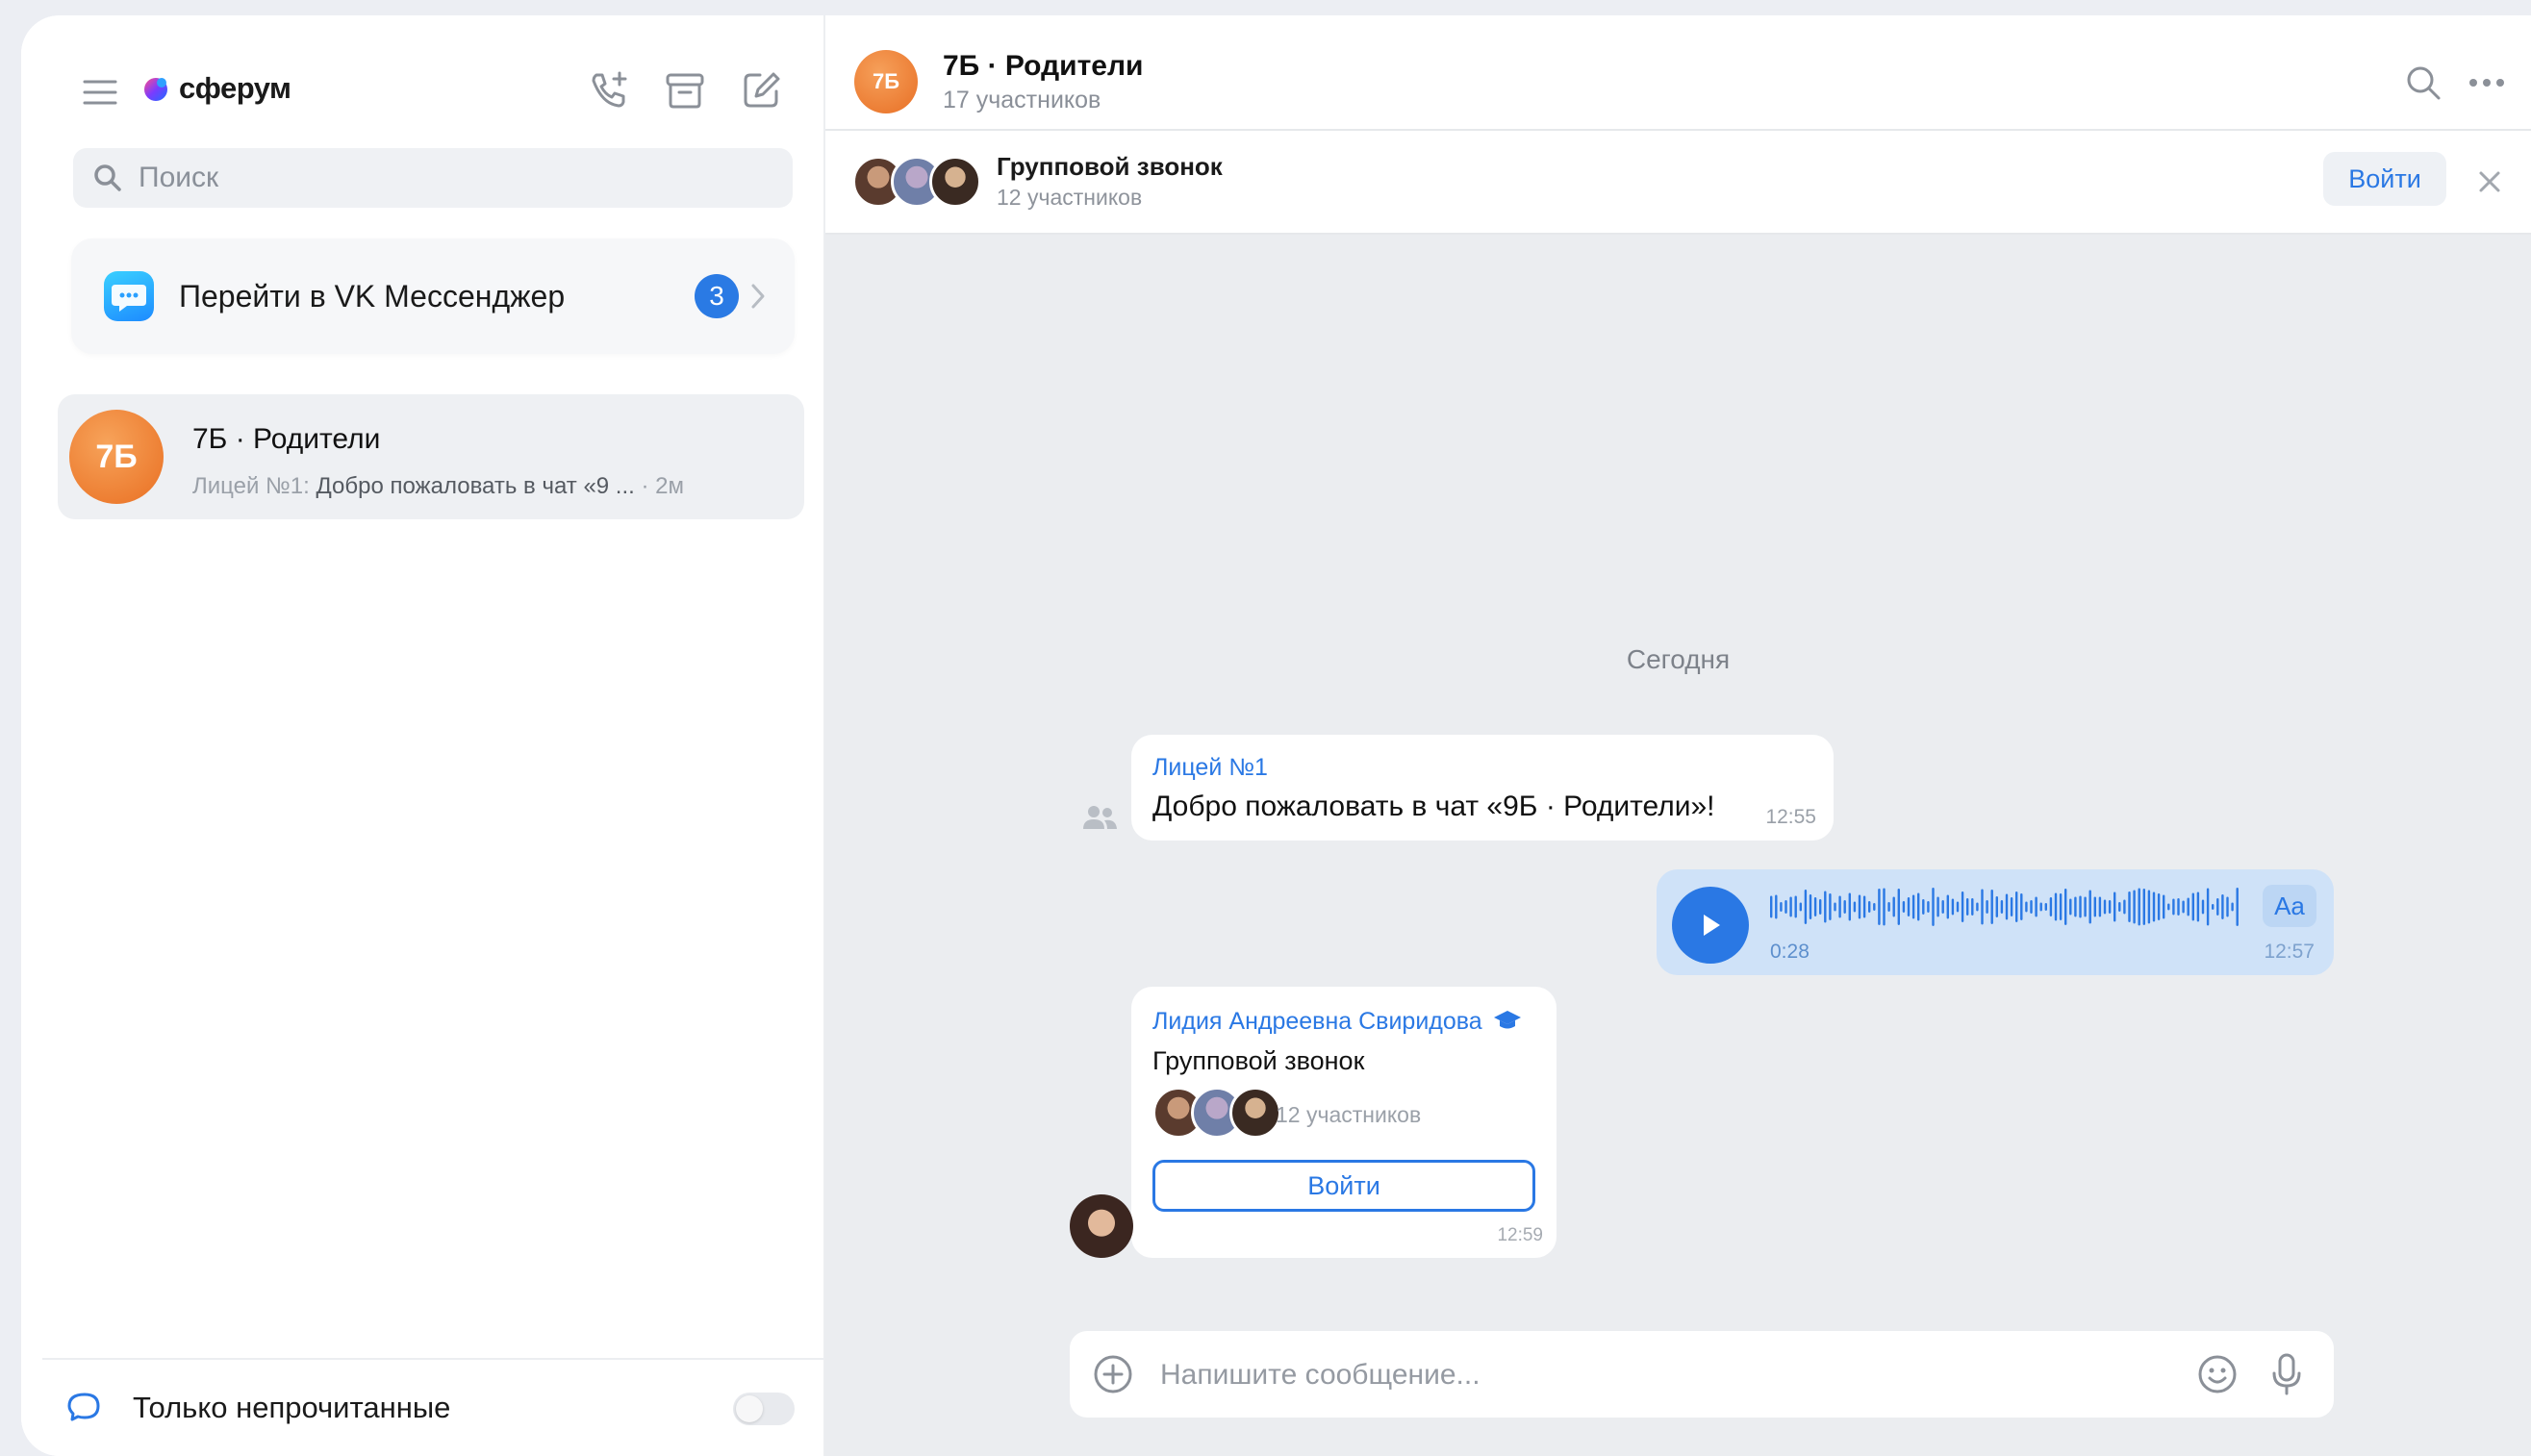  What do you see at coordinates (2487, 83) in the screenshot?
I see `more-icon` at bounding box center [2487, 83].